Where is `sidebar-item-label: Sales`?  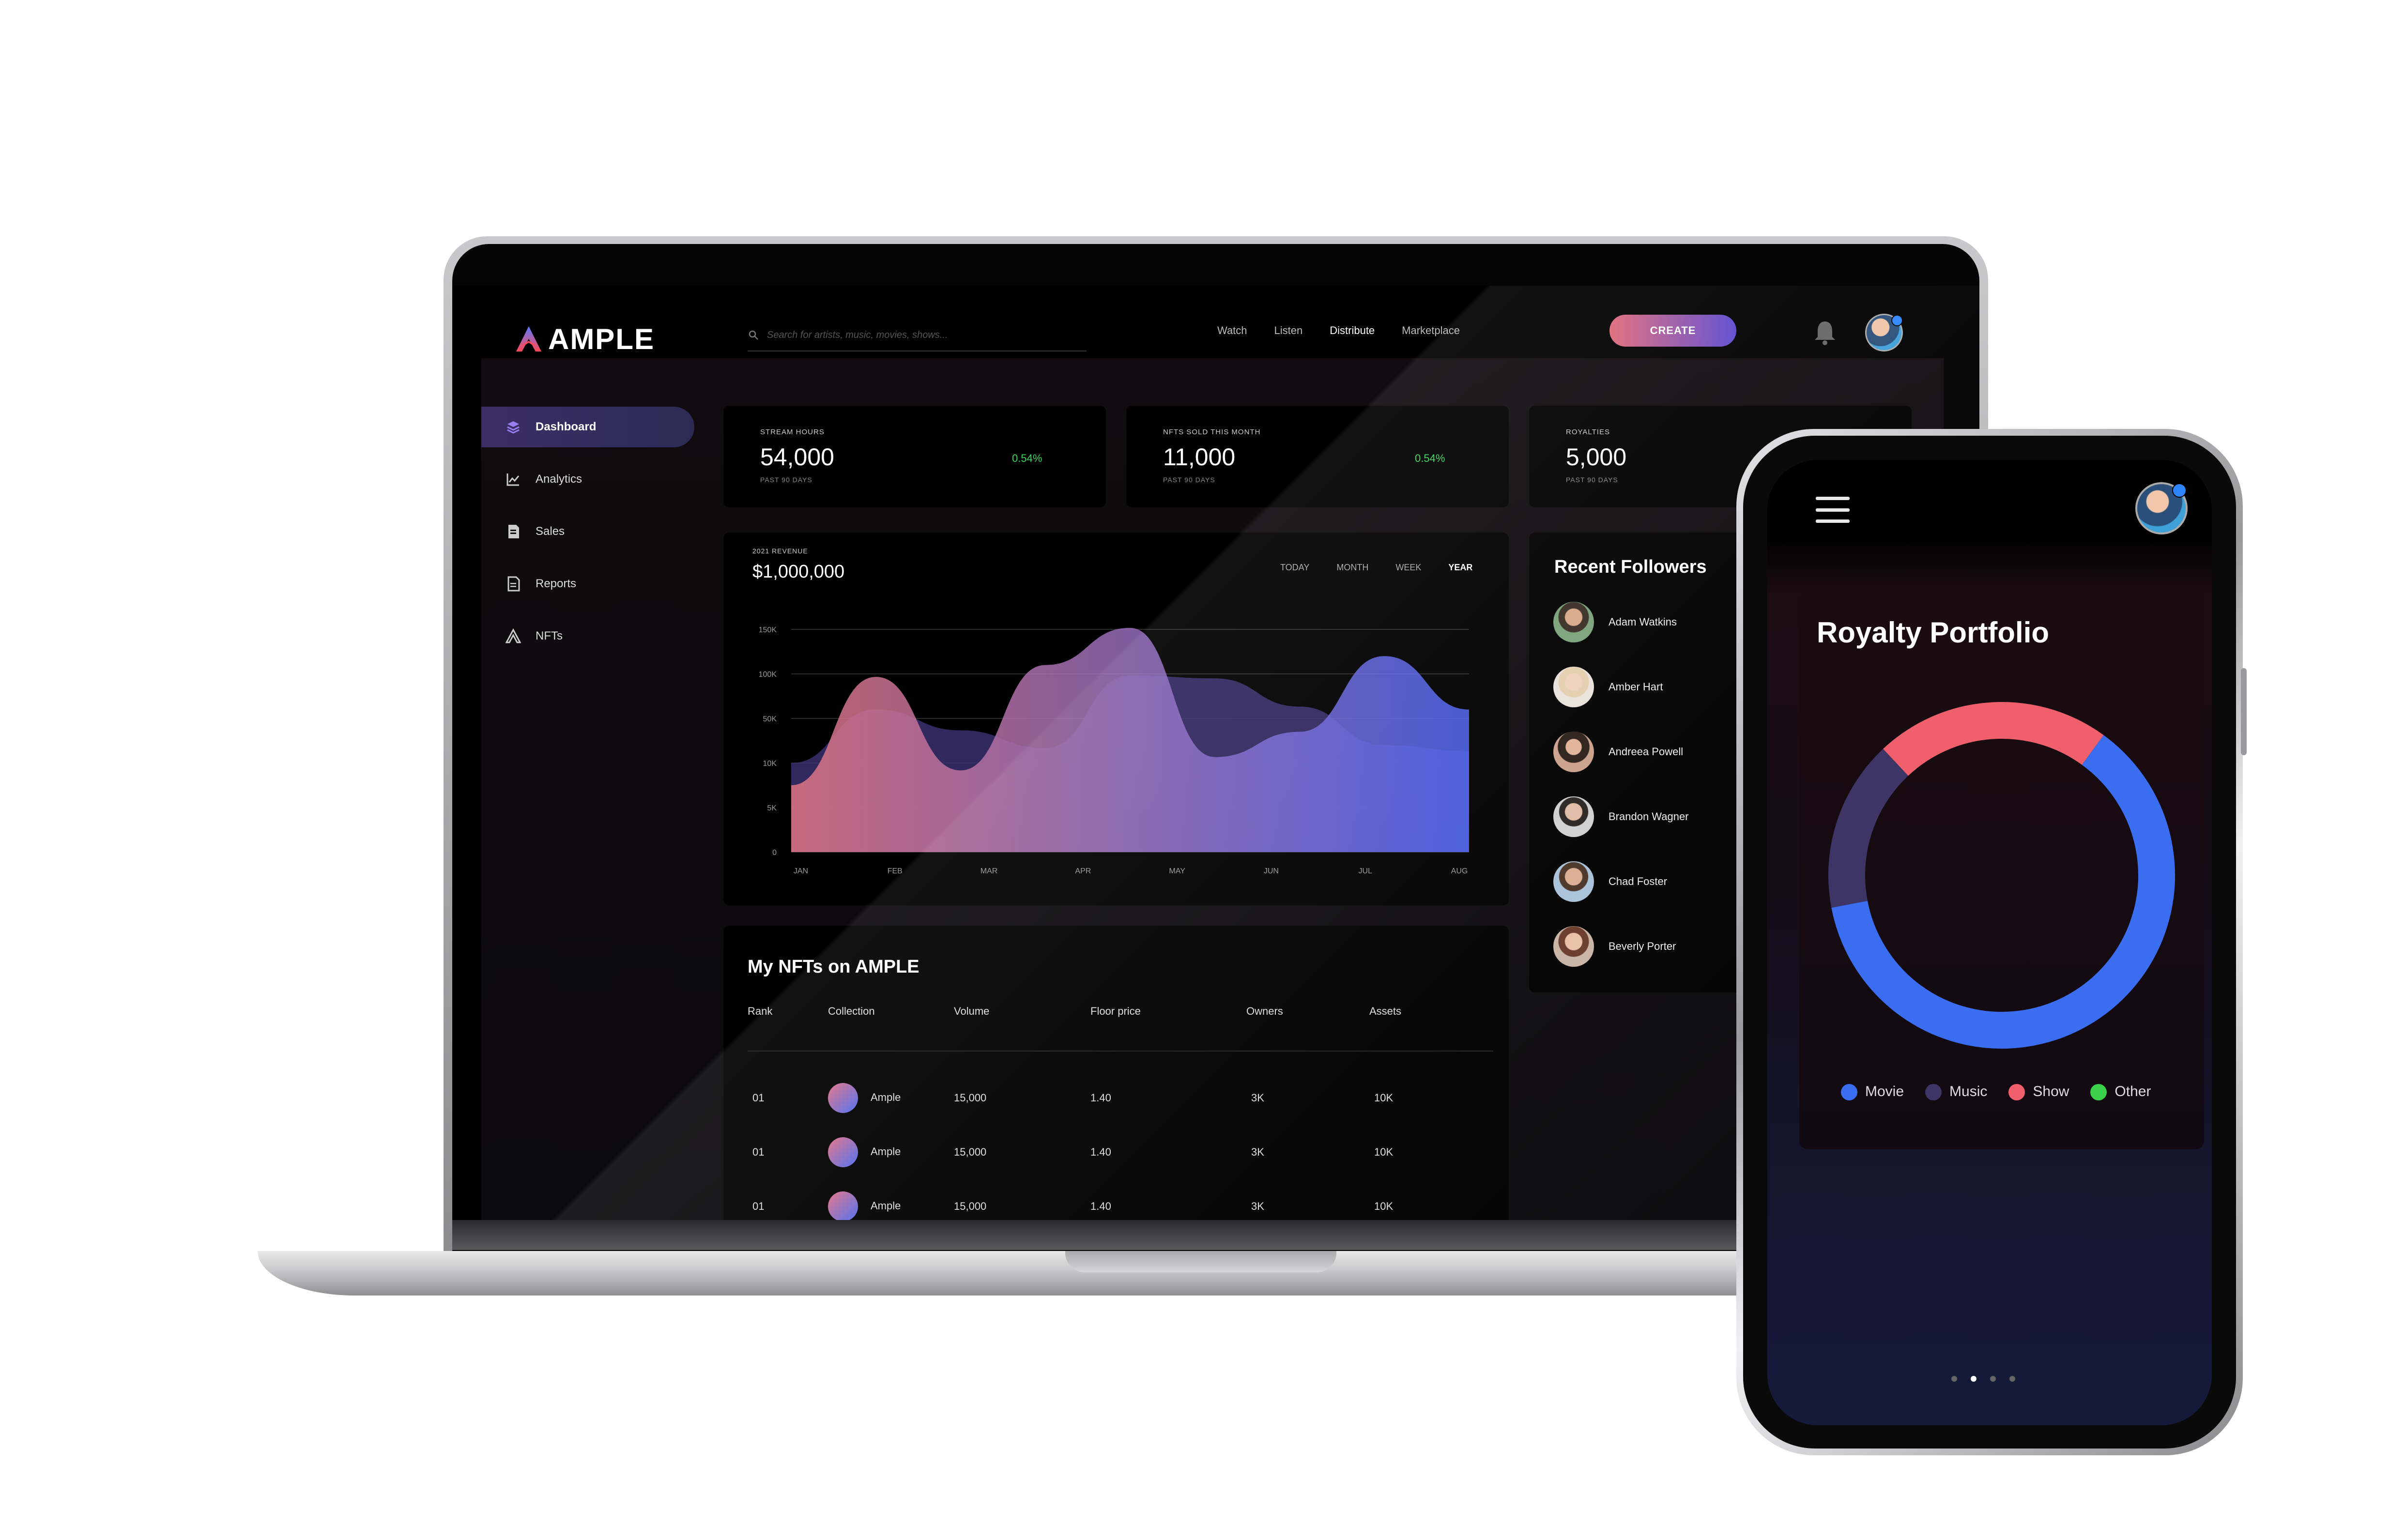 sidebar-item-label: Sales is located at coordinates (550, 531).